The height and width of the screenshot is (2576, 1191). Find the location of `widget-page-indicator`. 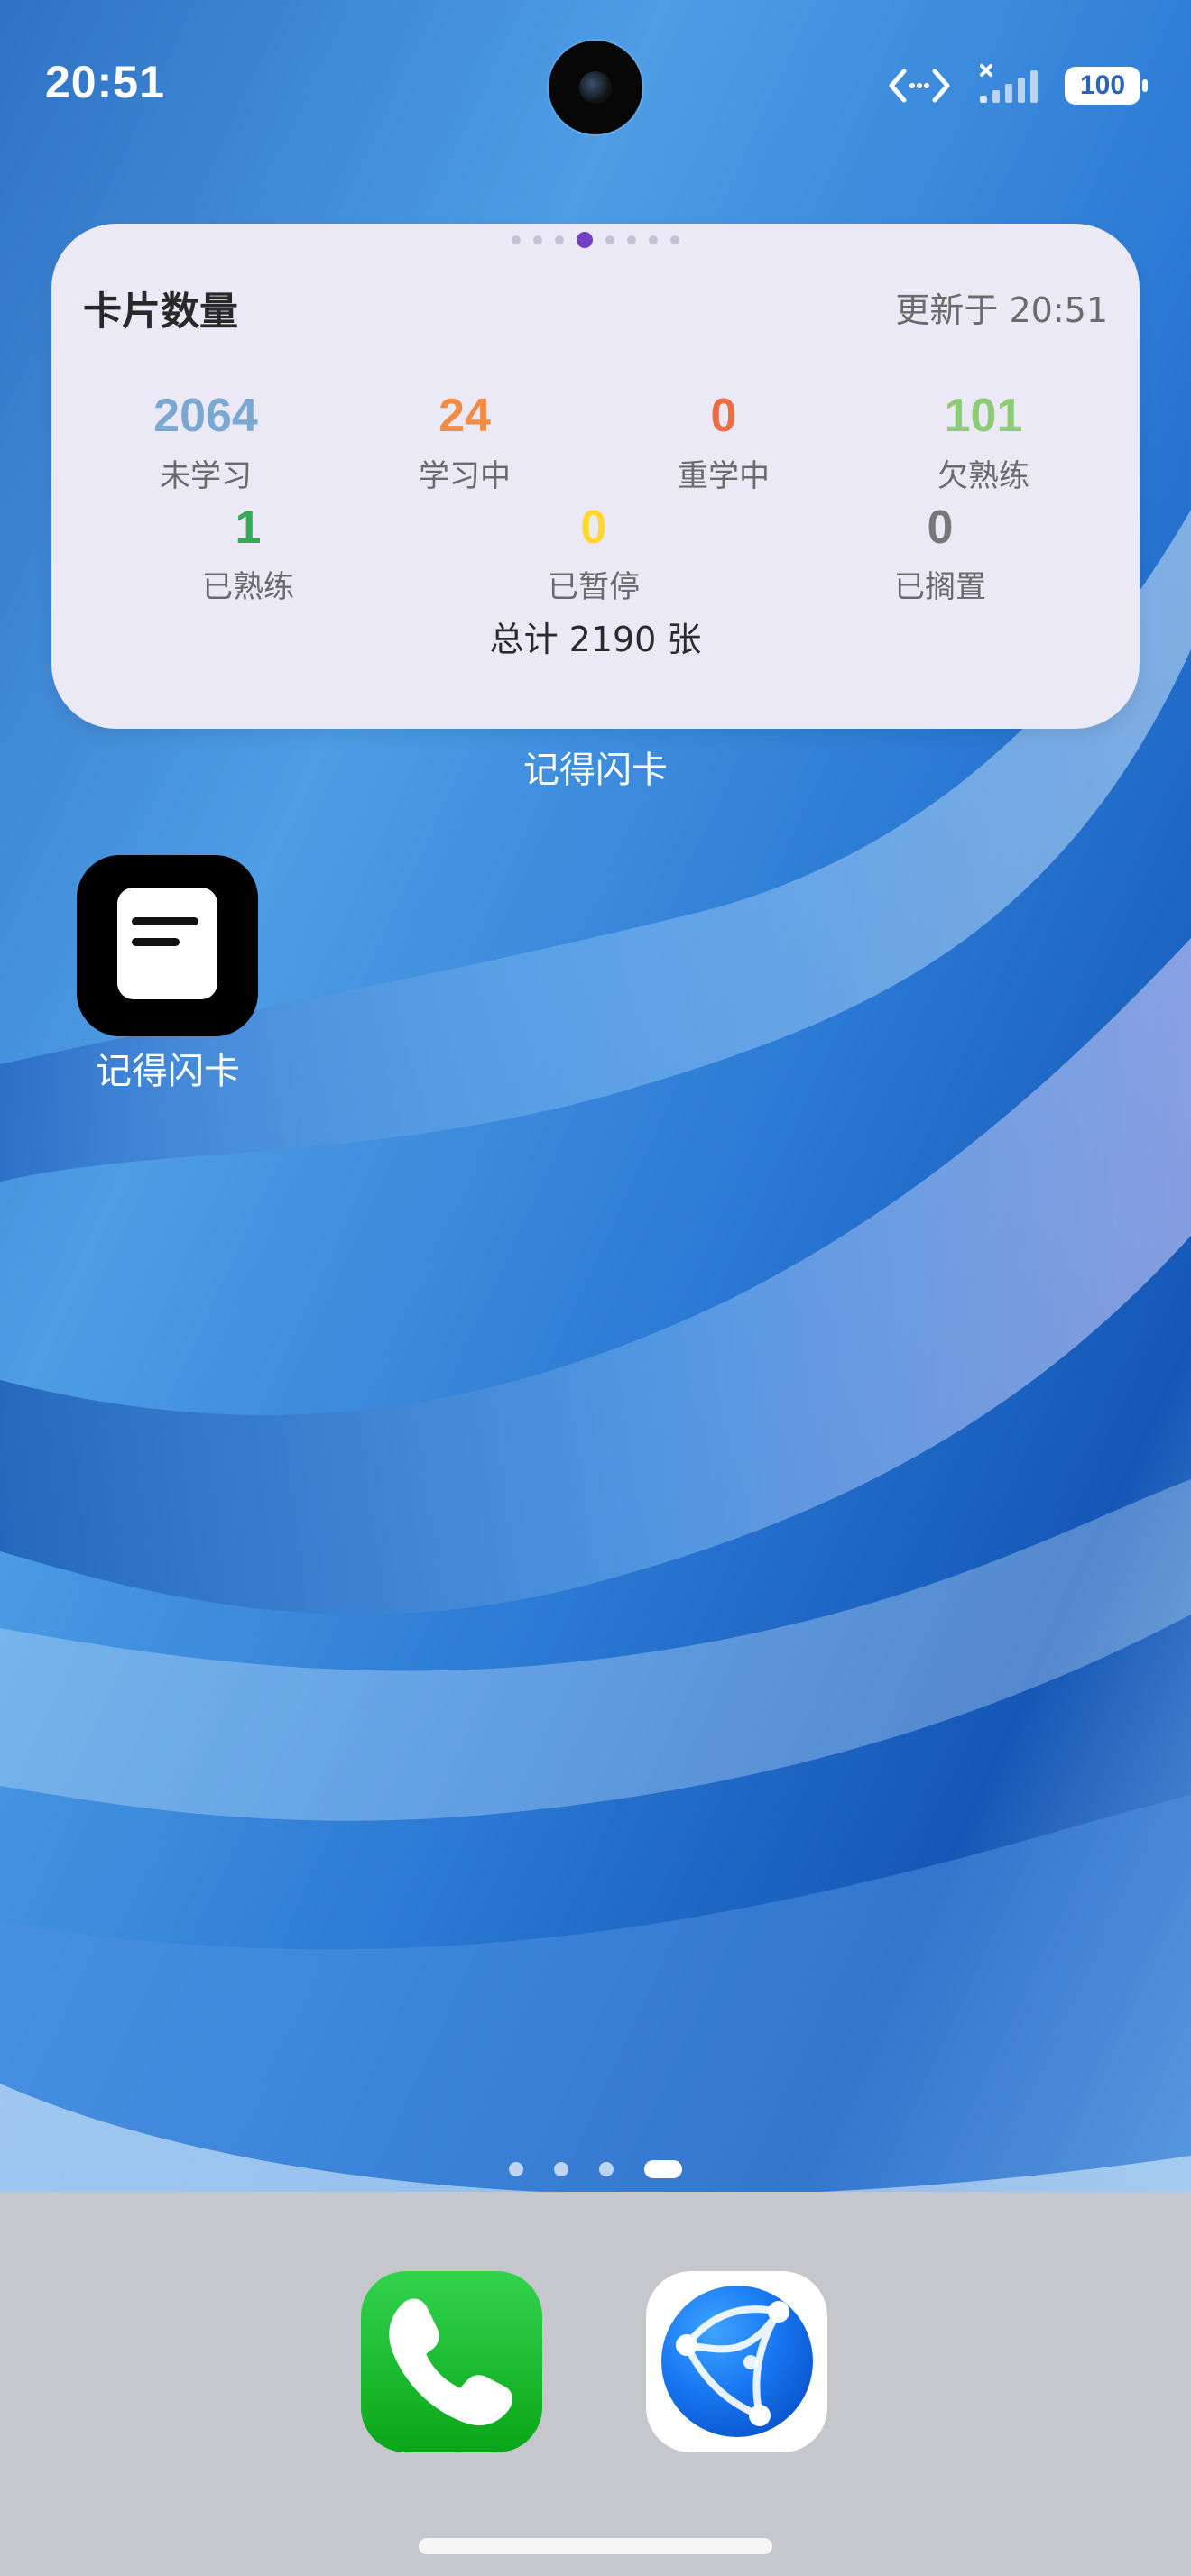

widget-page-indicator is located at coordinates (595, 239).